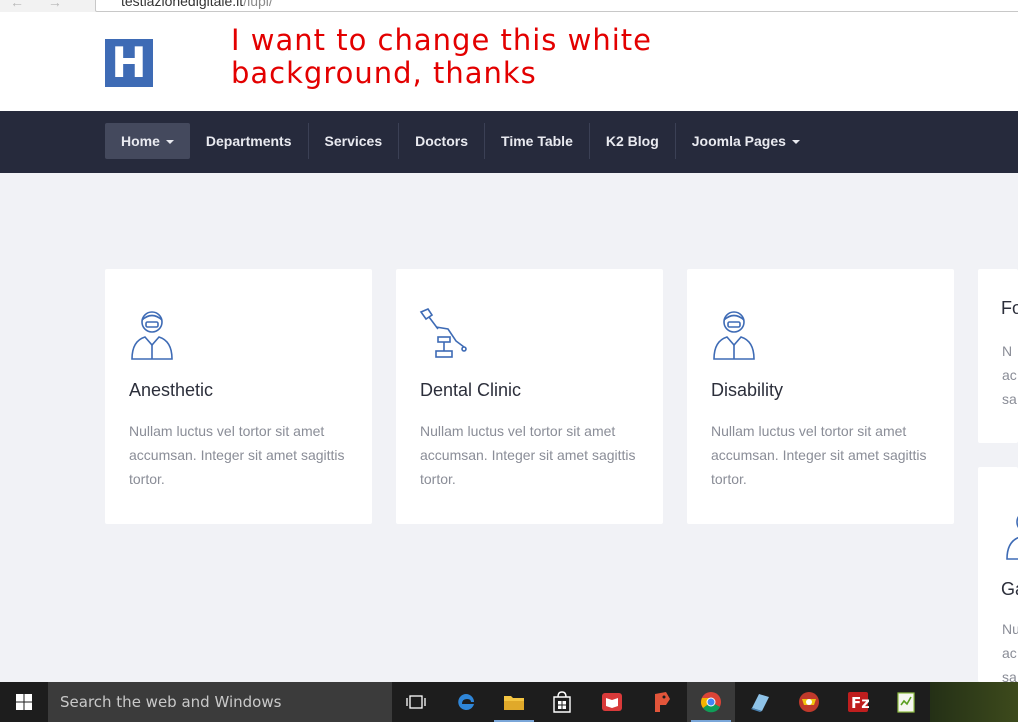  What do you see at coordinates (129, 63) in the screenshot?
I see `logo: H` at bounding box center [129, 63].